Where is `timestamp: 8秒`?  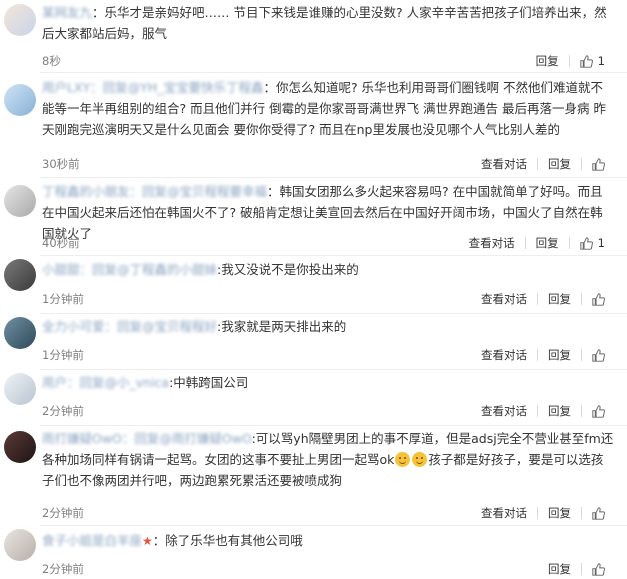
timestamp: 8秒 is located at coordinates (51, 61).